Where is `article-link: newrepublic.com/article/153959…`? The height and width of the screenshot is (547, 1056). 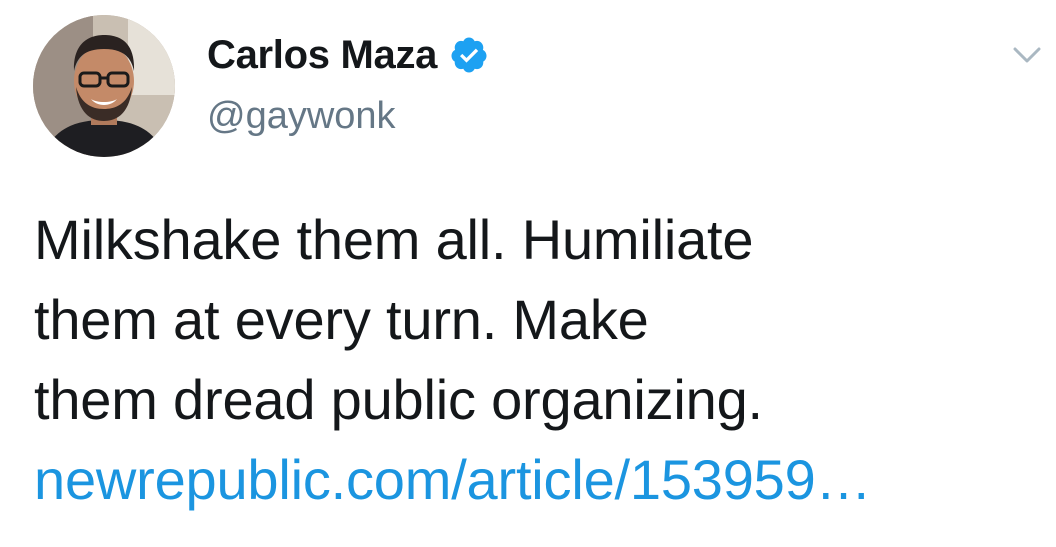 article-link: newrepublic.com/article/153959… is located at coordinates (534, 480).